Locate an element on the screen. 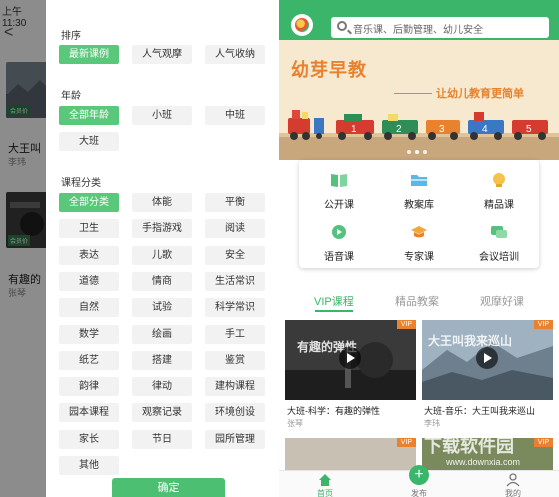  video-thumbnail: 有趣的弹性 VIP is located at coordinates (350, 360).